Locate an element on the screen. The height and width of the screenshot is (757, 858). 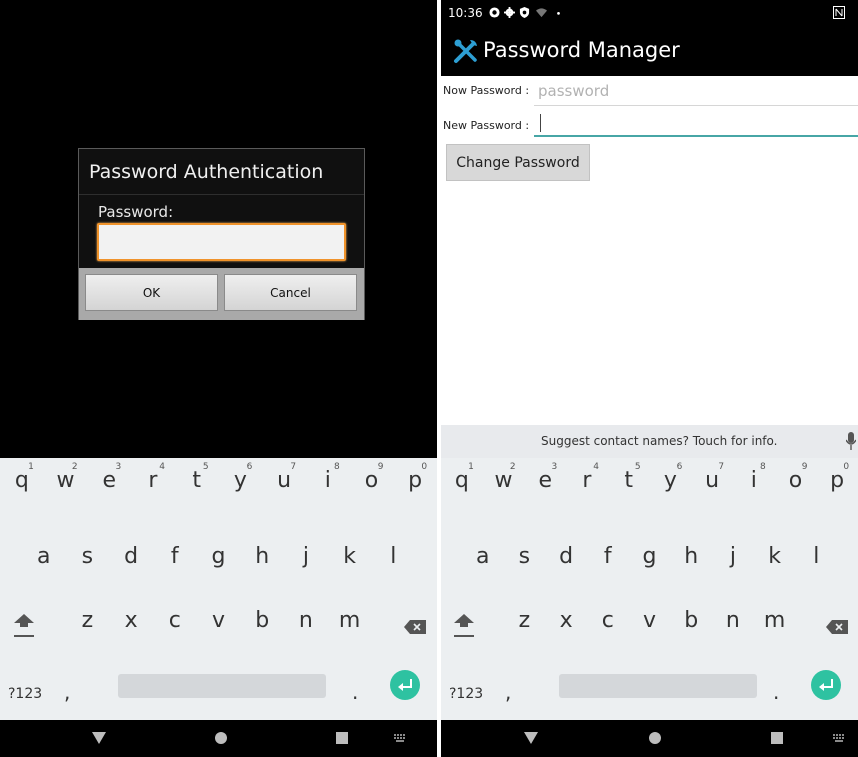
key-label: e is located at coordinates (545, 480).